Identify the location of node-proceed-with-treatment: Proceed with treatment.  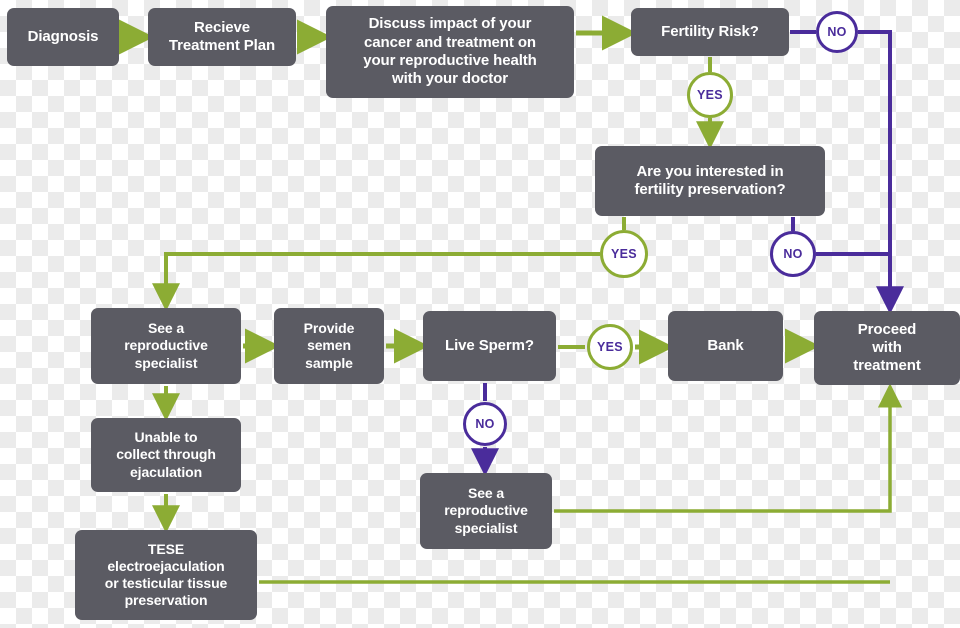
(887, 348).